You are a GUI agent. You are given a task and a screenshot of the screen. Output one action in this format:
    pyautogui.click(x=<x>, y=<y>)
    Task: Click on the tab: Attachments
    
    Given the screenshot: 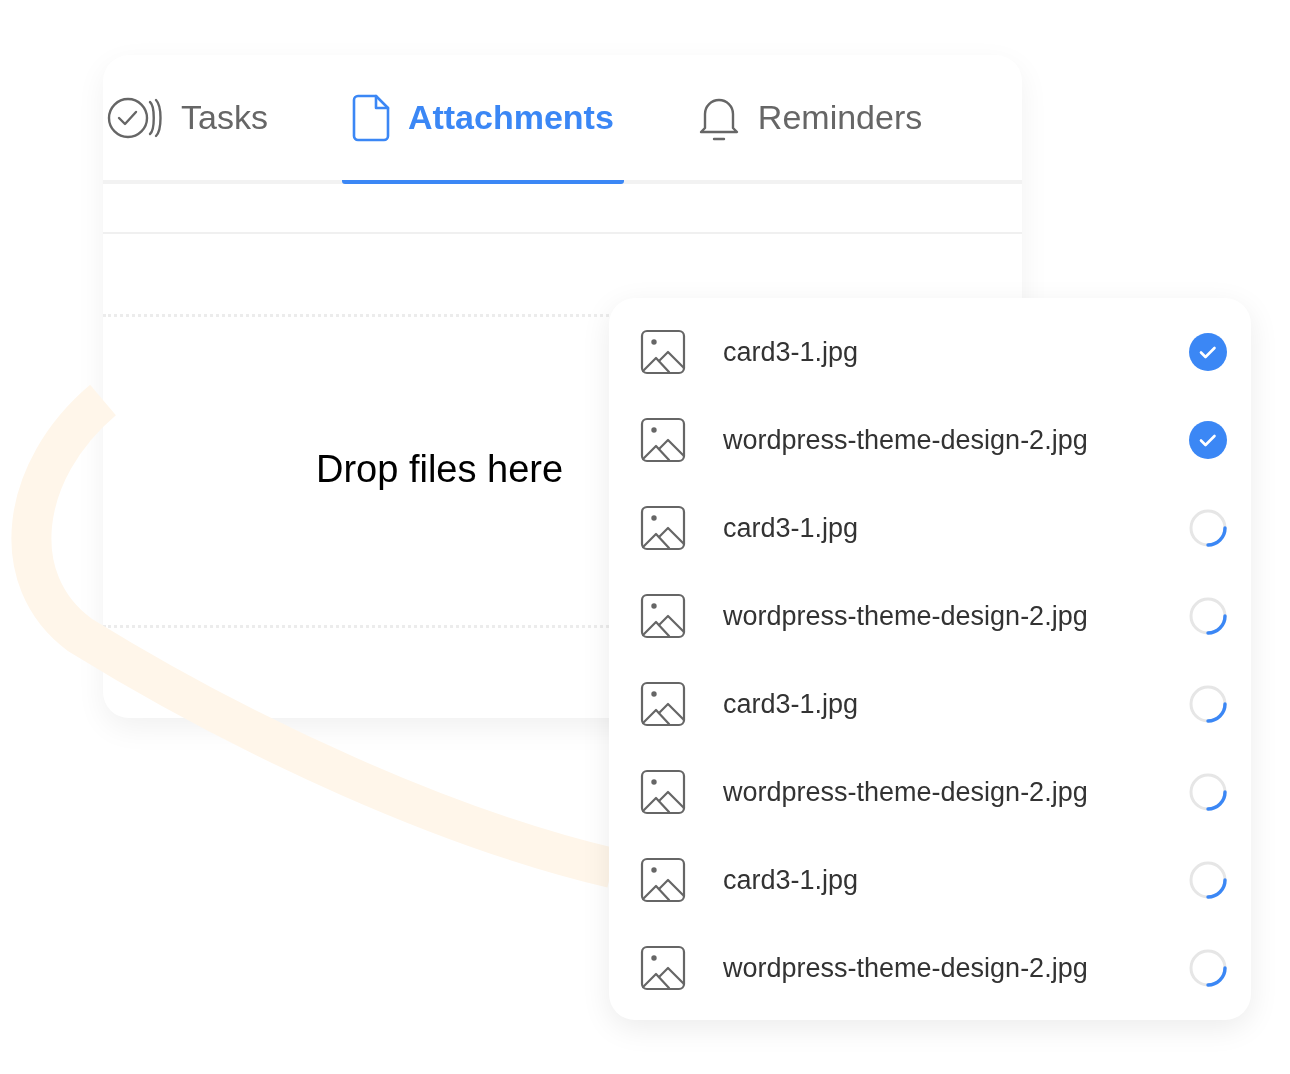 What is the action you would take?
    pyautogui.click(x=482, y=119)
    